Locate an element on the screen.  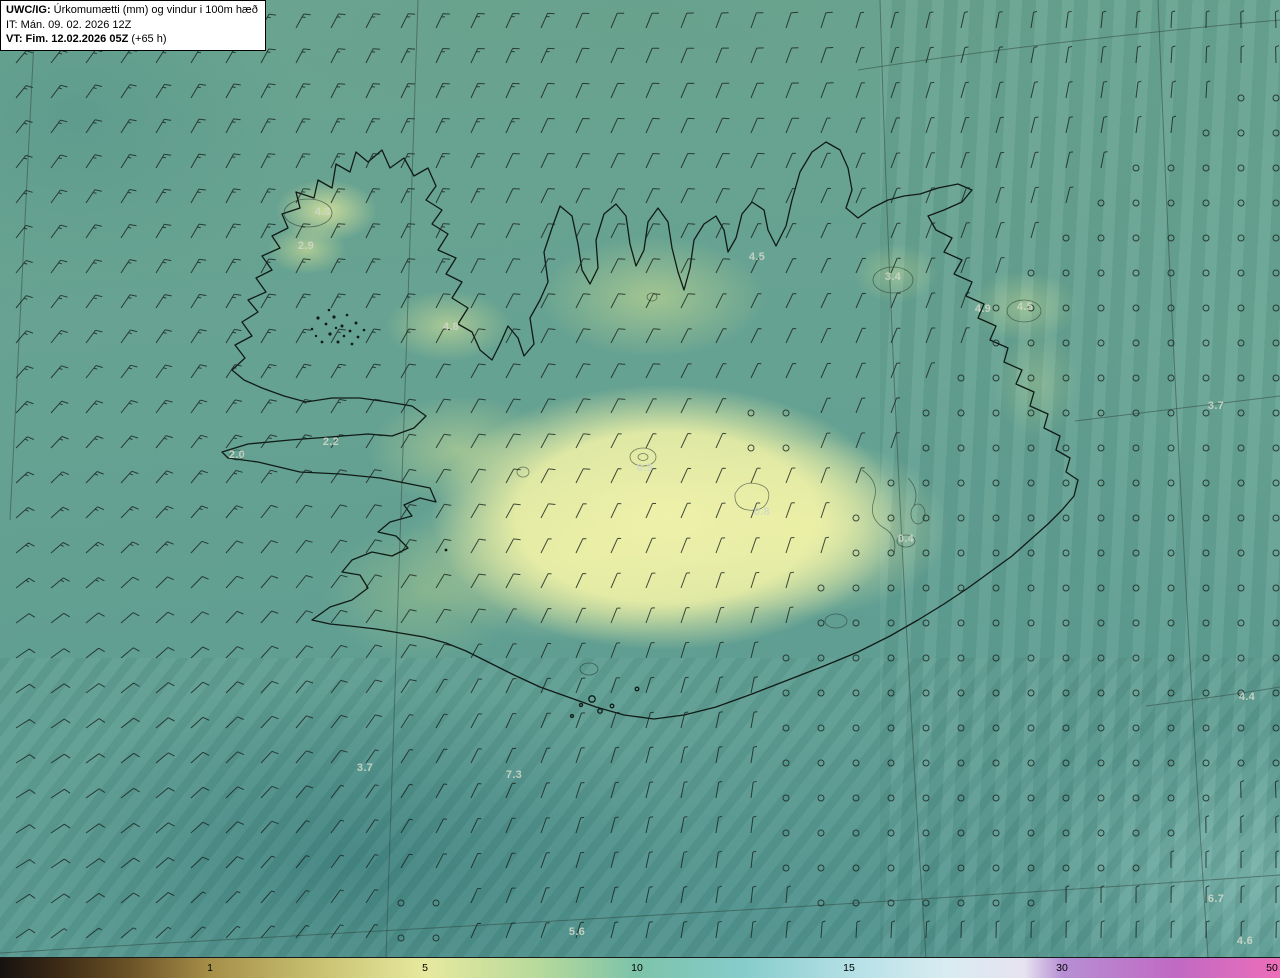
init-time: IT: Mán. 09. 02. 2026 12Z is located at coordinates (69, 24).